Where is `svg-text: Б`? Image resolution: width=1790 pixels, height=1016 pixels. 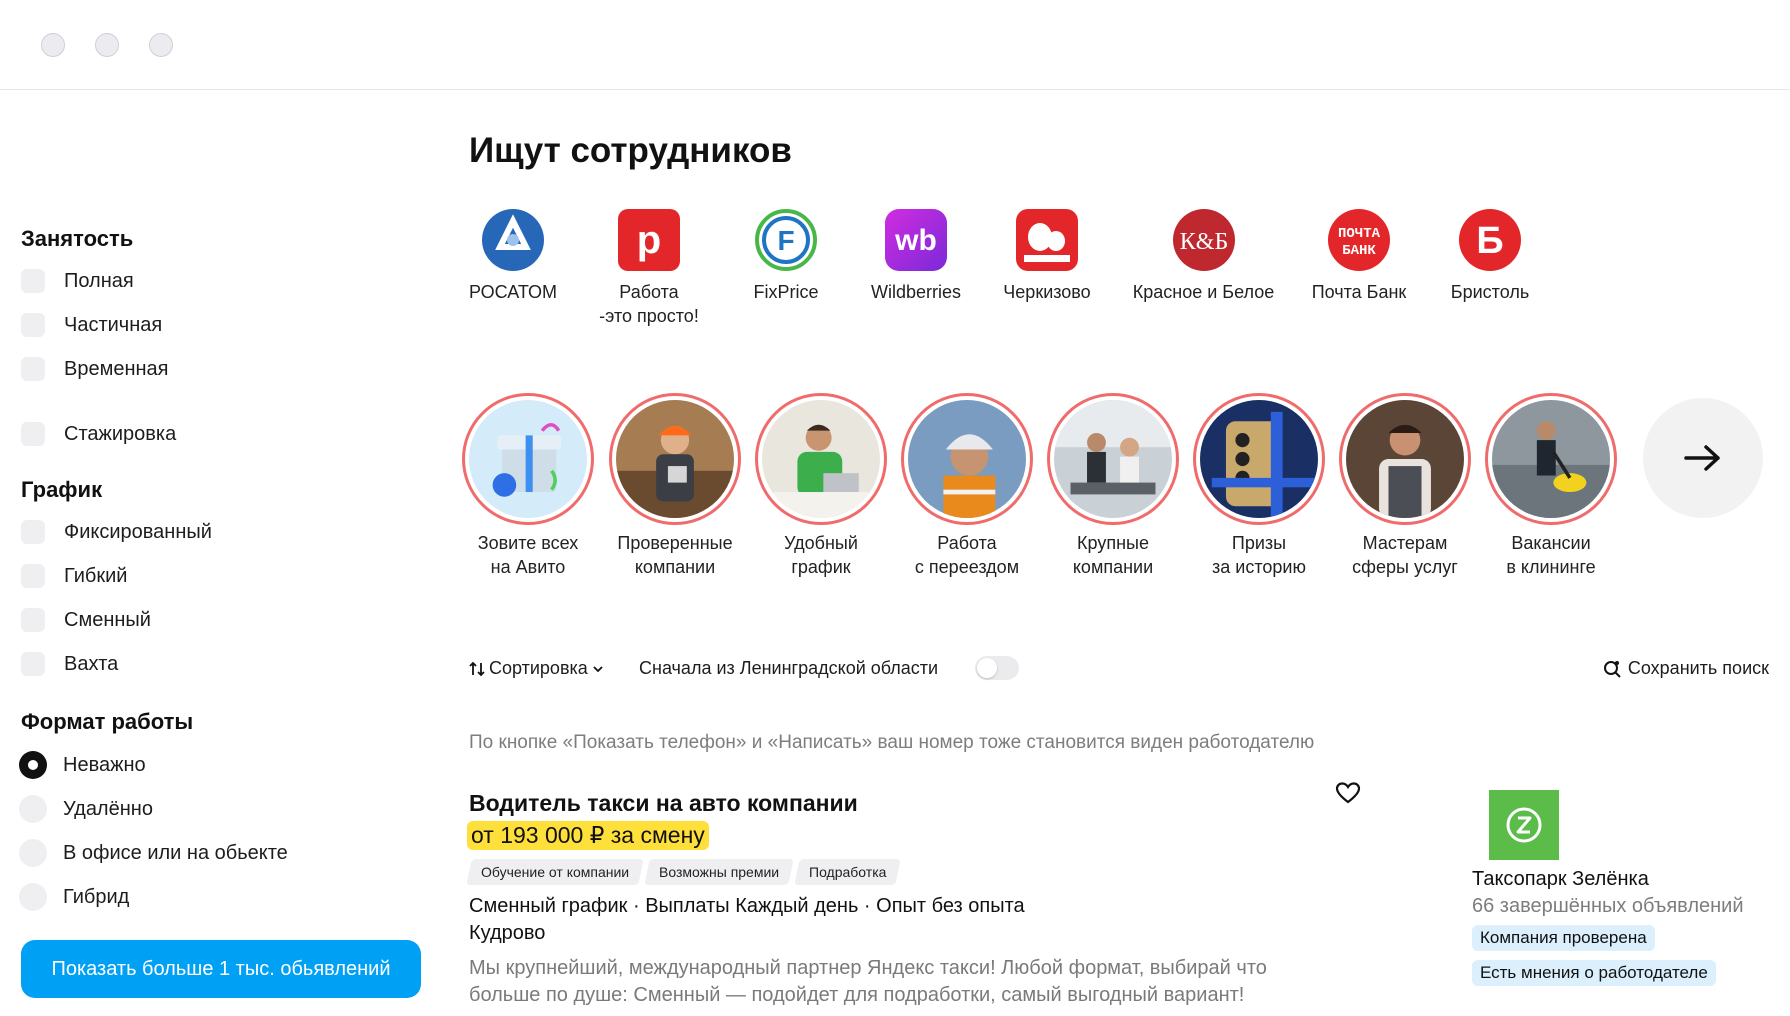
svg-text: Б is located at coordinates (1489, 241).